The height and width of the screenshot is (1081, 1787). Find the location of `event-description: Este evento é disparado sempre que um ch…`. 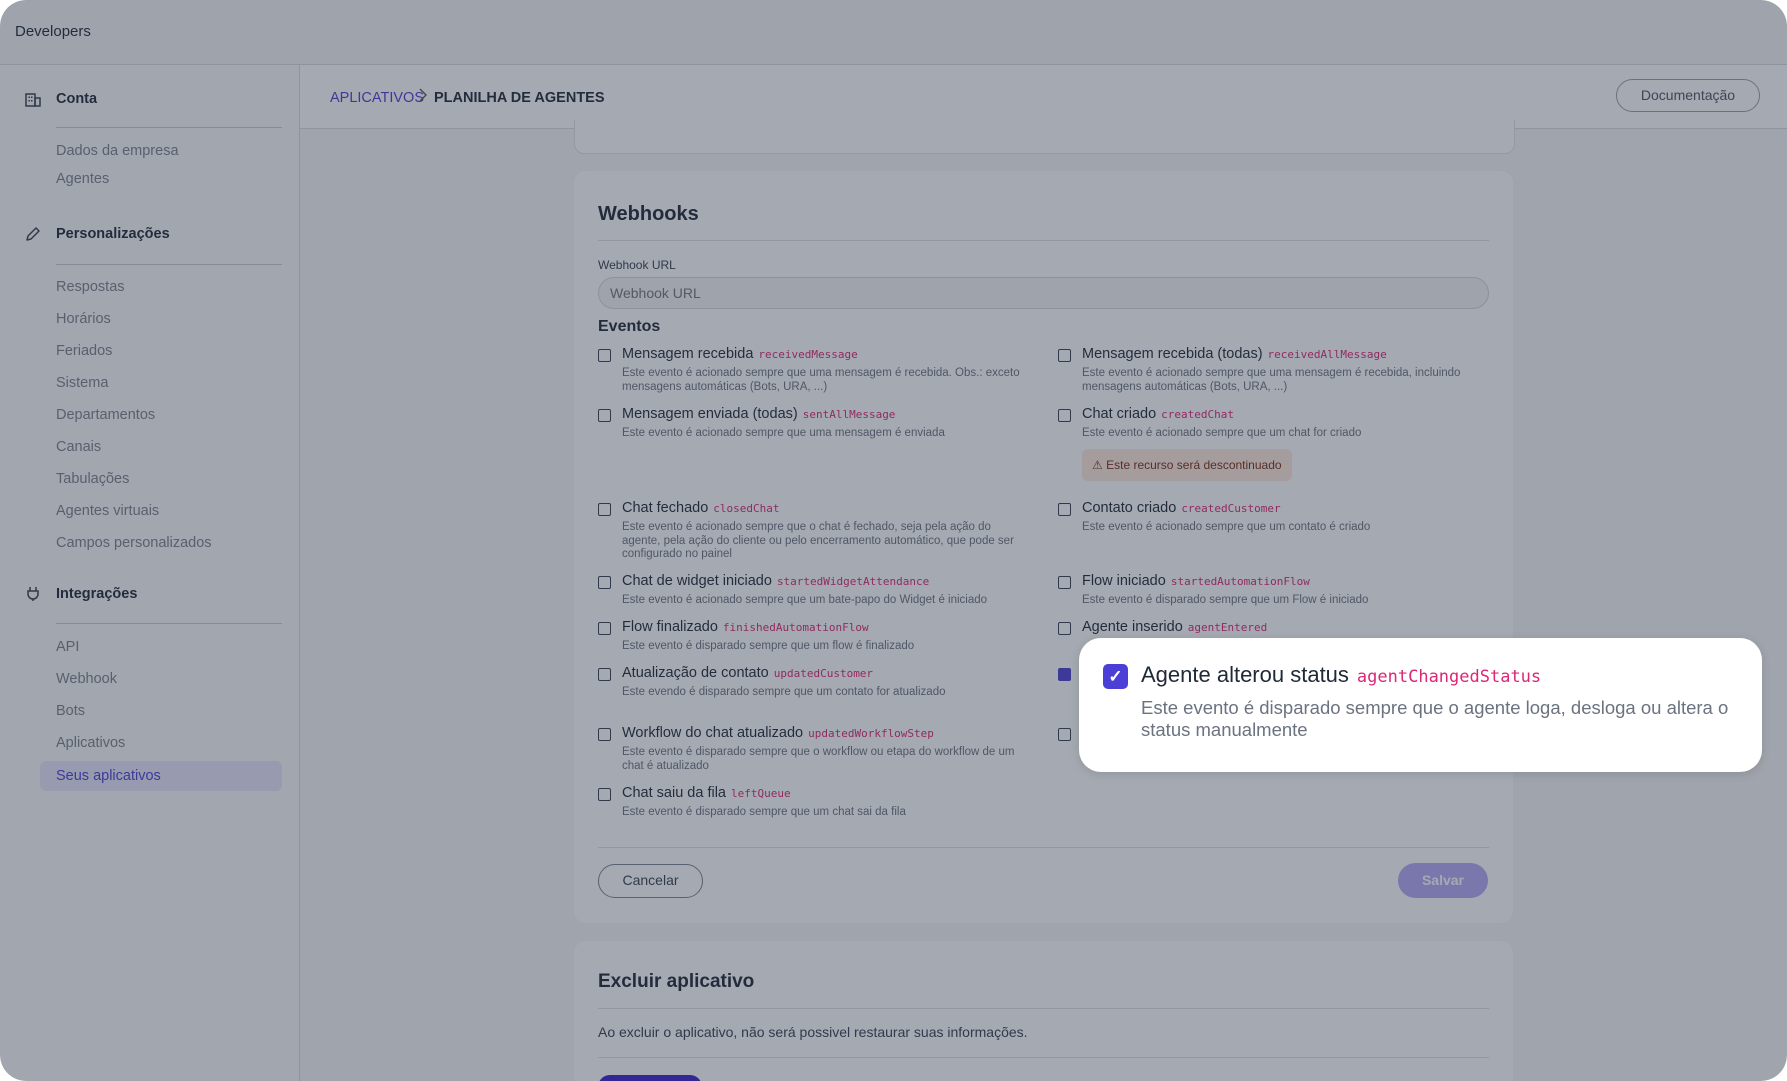

event-description: Este evento é disparado sempre que um ch… is located at coordinates (764, 812).